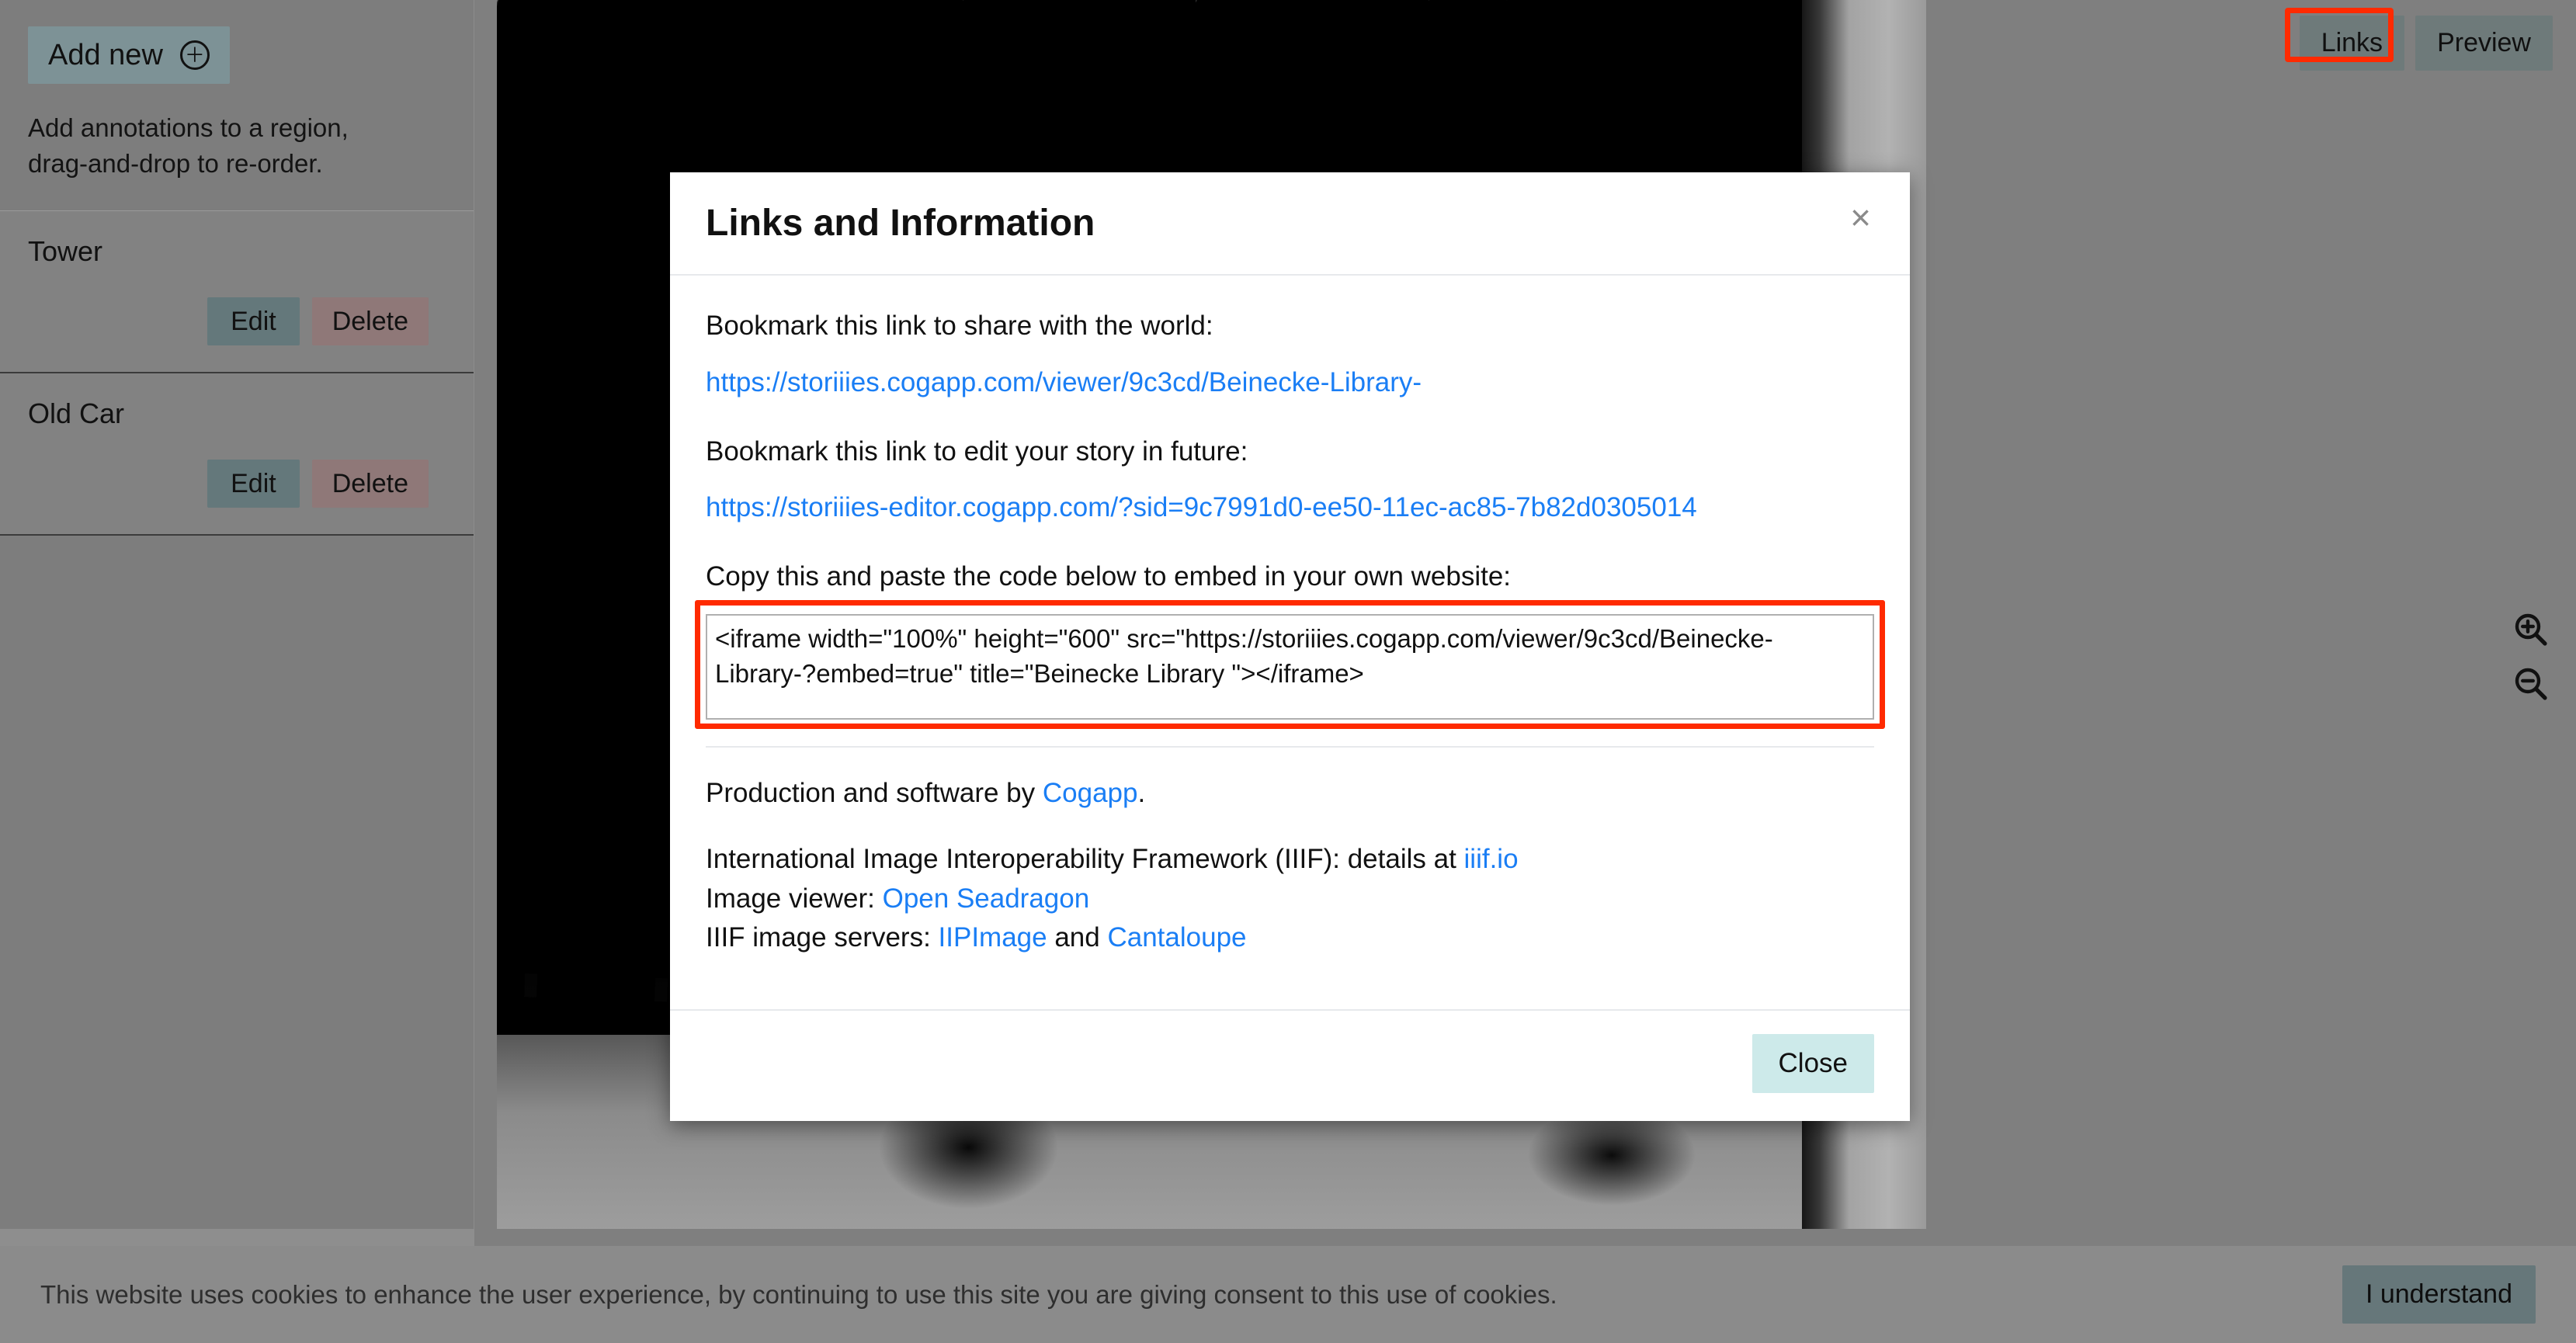  I want to click on zoom-out-button, so click(2531, 684).